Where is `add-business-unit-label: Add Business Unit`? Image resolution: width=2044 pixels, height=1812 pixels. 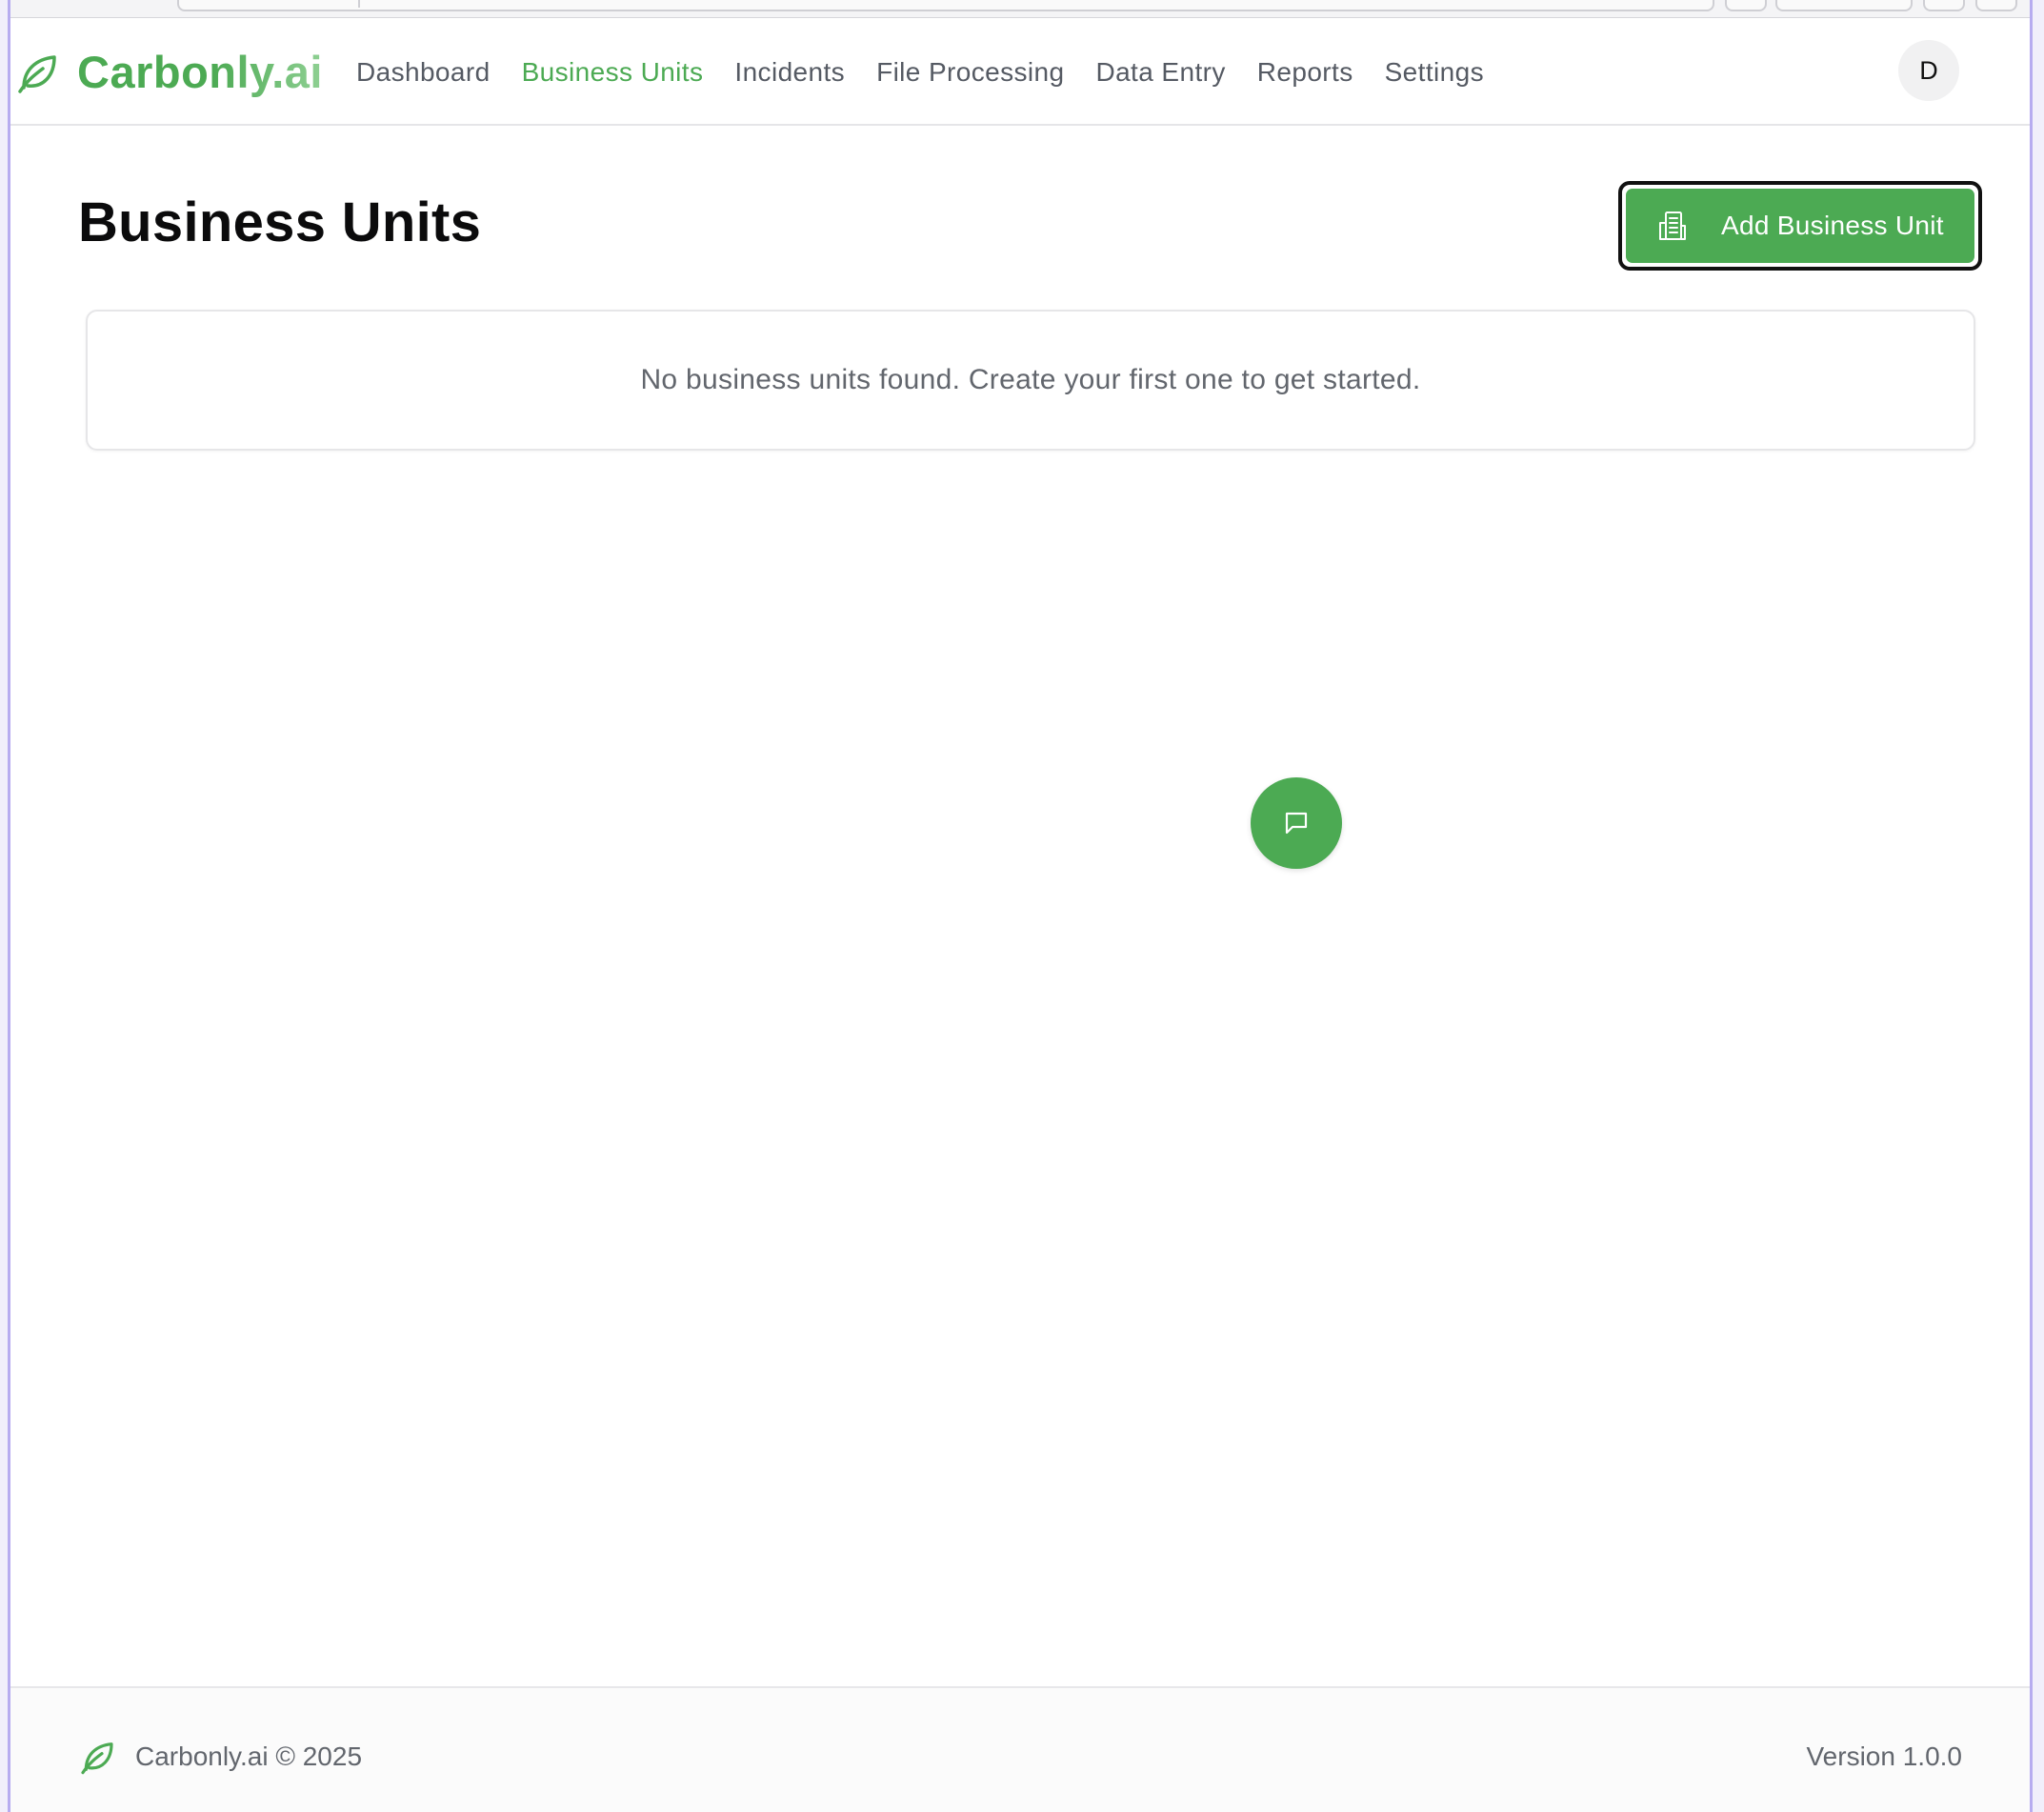 add-business-unit-label: Add Business Unit is located at coordinates (1832, 225).